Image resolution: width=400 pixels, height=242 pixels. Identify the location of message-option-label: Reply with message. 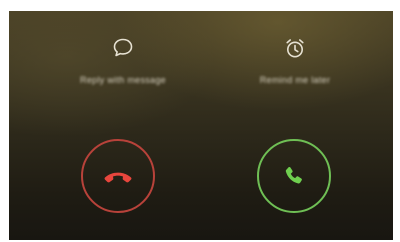
(123, 80).